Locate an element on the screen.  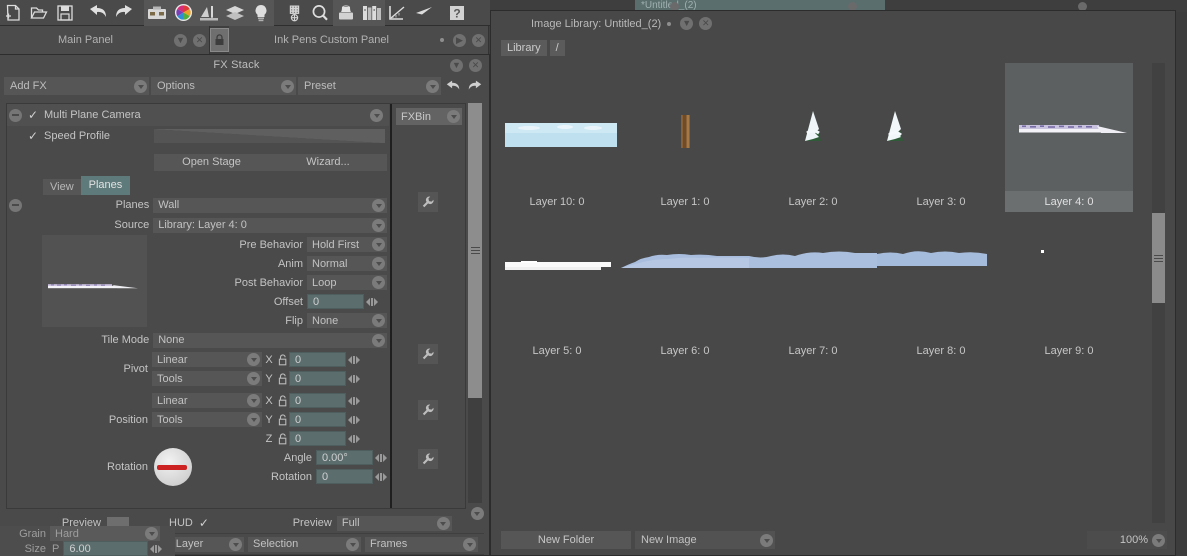
speed-profile-graph is located at coordinates (269, 136).